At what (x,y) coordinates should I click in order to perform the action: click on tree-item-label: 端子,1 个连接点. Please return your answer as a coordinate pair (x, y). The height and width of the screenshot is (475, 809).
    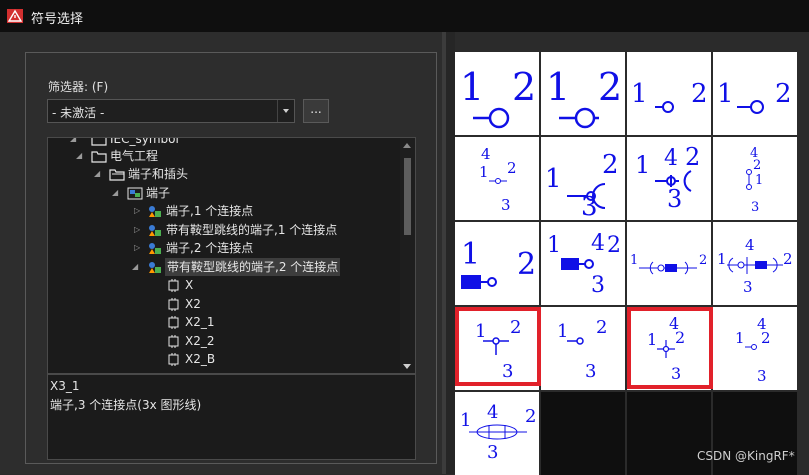
    Looking at the image, I should click on (210, 211).